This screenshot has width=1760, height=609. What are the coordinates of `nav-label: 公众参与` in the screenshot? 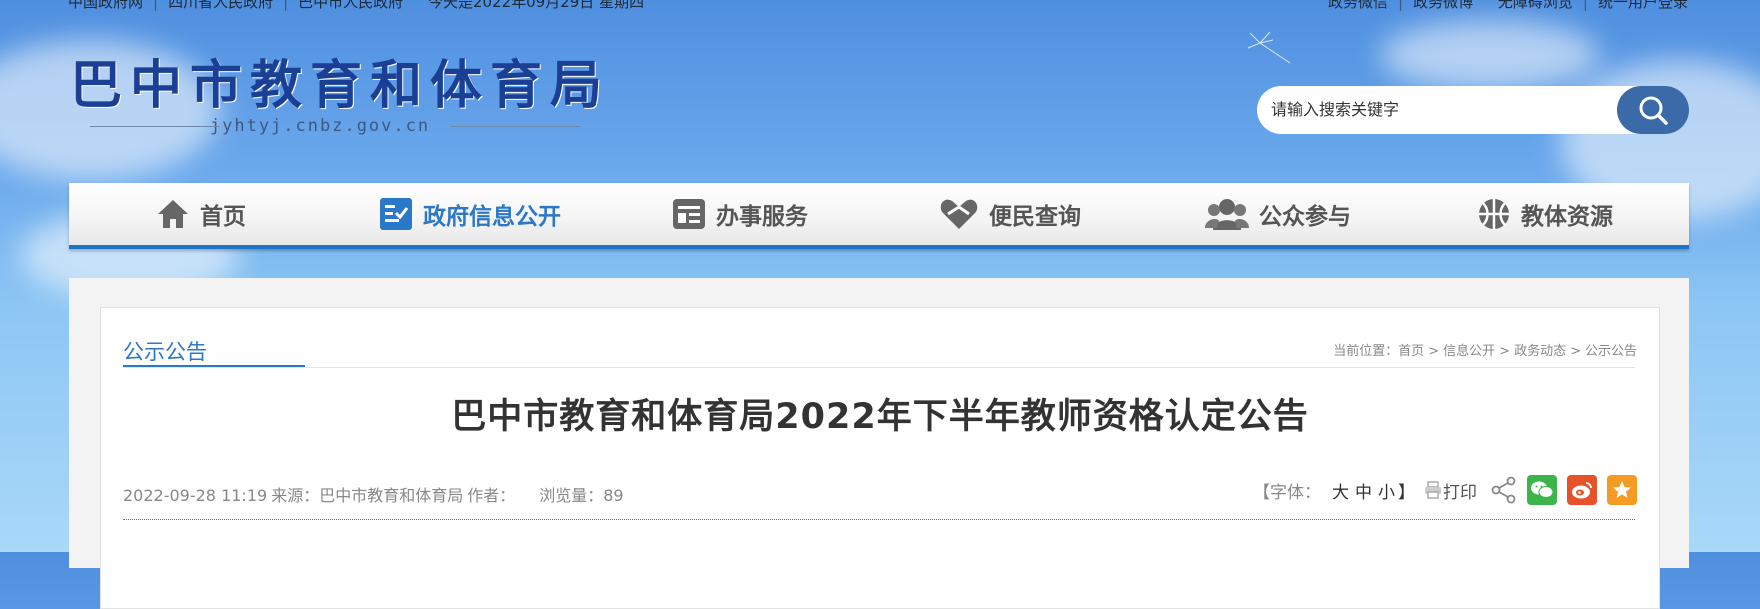 It's located at (1305, 217).